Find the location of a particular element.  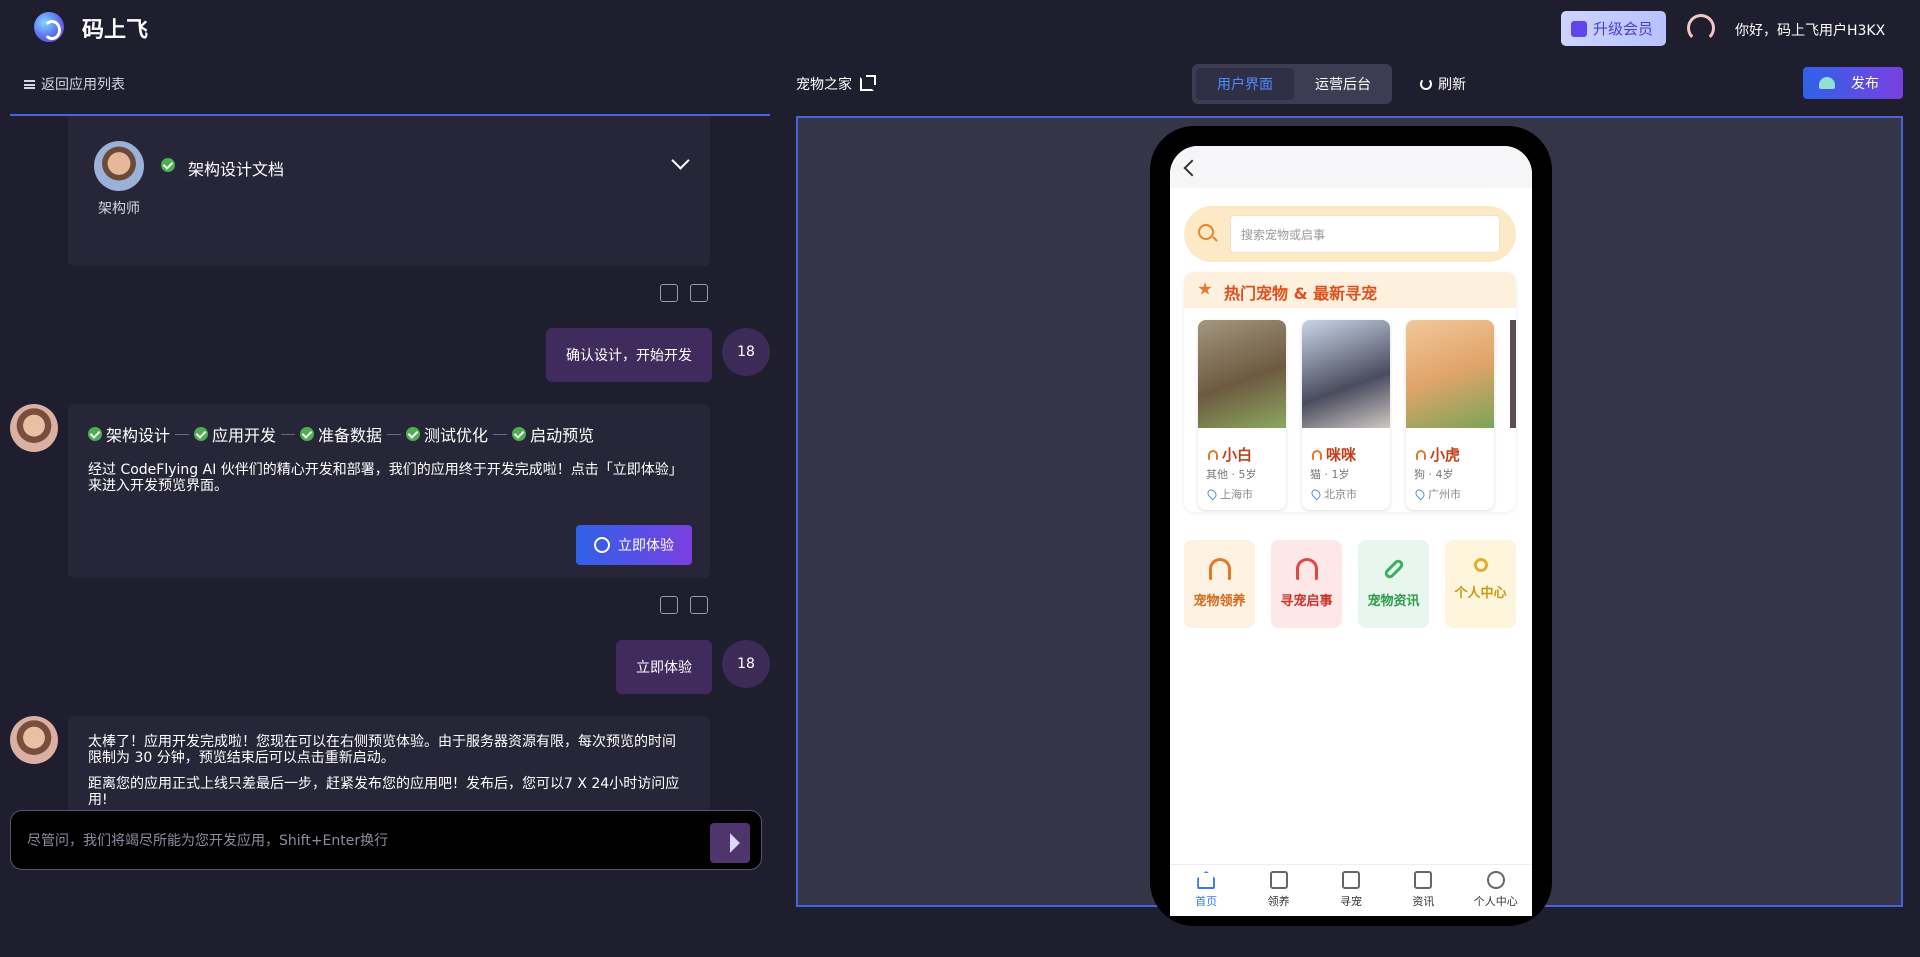

paperclip-icon is located at coordinates (1393, 569).